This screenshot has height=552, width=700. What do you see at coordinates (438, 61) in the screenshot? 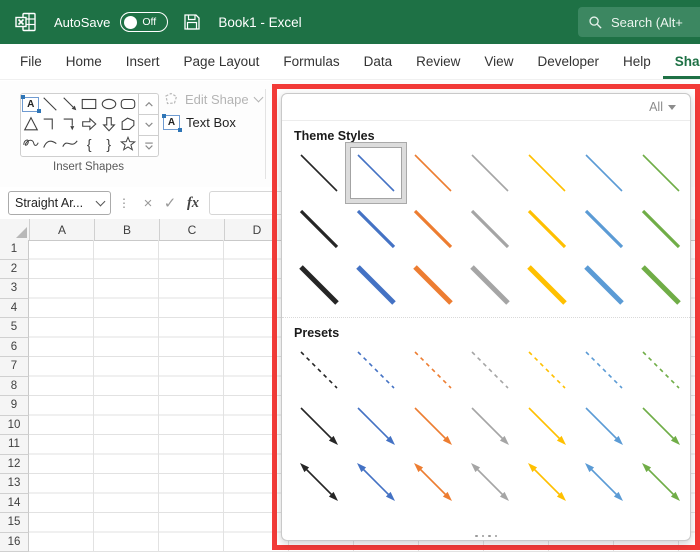
I see `tab-review: Review` at bounding box center [438, 61].